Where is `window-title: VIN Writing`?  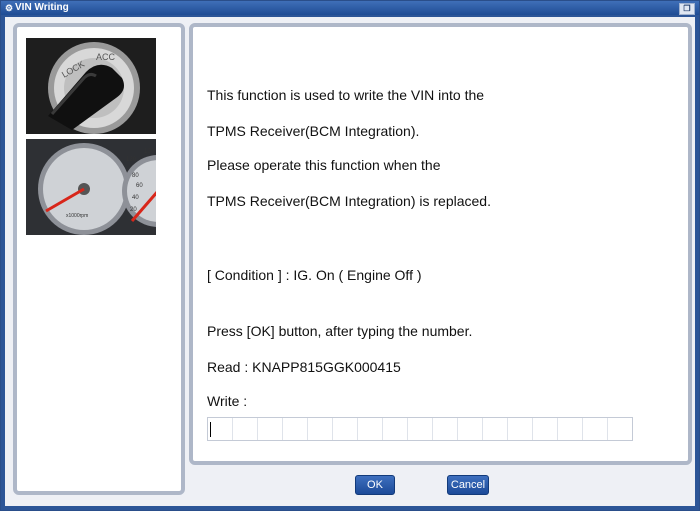 window-title: VIN Writing is located at coordinates (42, 7).